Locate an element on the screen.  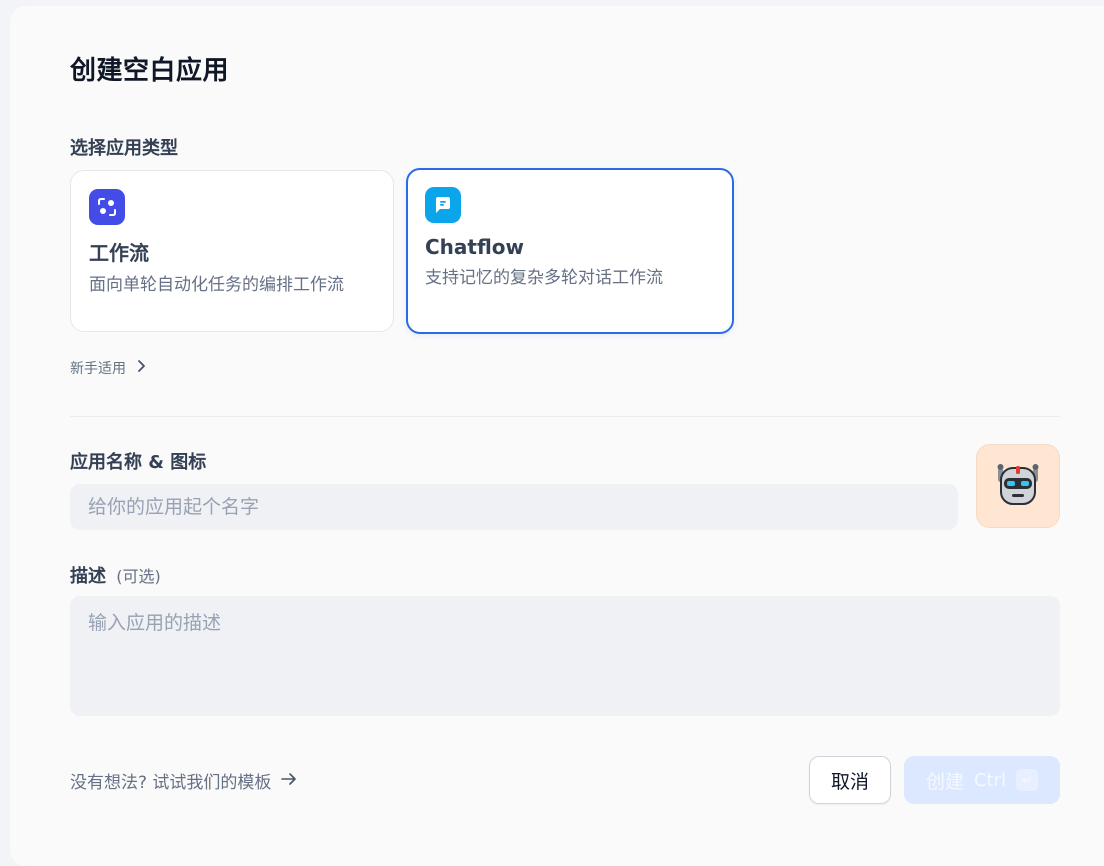
description-label-row: 描述 (可选) is located at coordinates (115, 575).